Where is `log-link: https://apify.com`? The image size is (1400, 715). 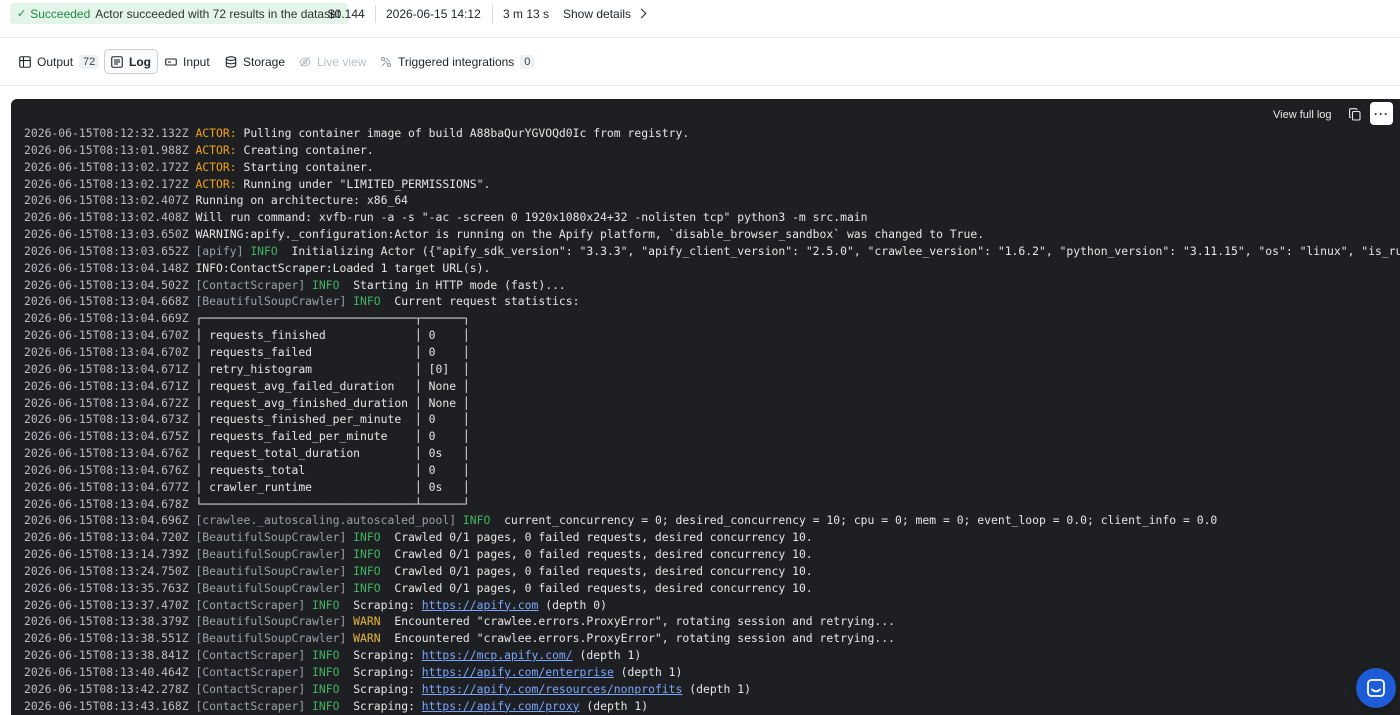
log-link: https://apify.com is located at coordinates (480, 605).